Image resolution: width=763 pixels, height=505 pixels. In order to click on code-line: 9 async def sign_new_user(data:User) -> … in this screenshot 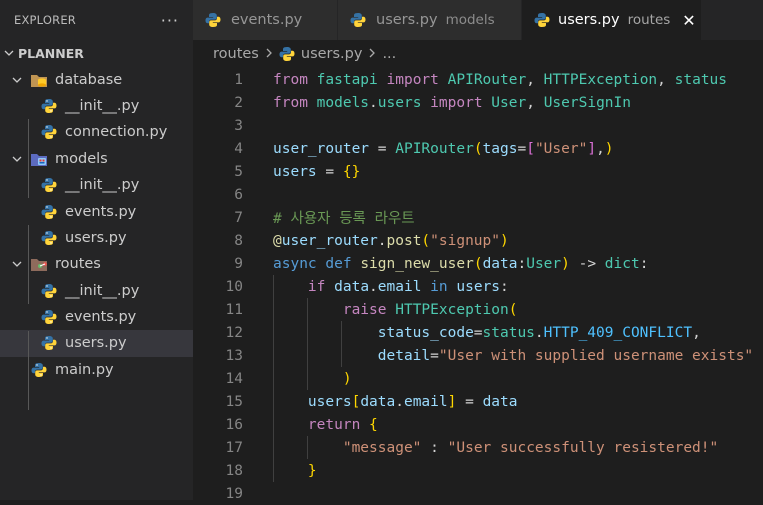, I will do `click(478, 263)`.